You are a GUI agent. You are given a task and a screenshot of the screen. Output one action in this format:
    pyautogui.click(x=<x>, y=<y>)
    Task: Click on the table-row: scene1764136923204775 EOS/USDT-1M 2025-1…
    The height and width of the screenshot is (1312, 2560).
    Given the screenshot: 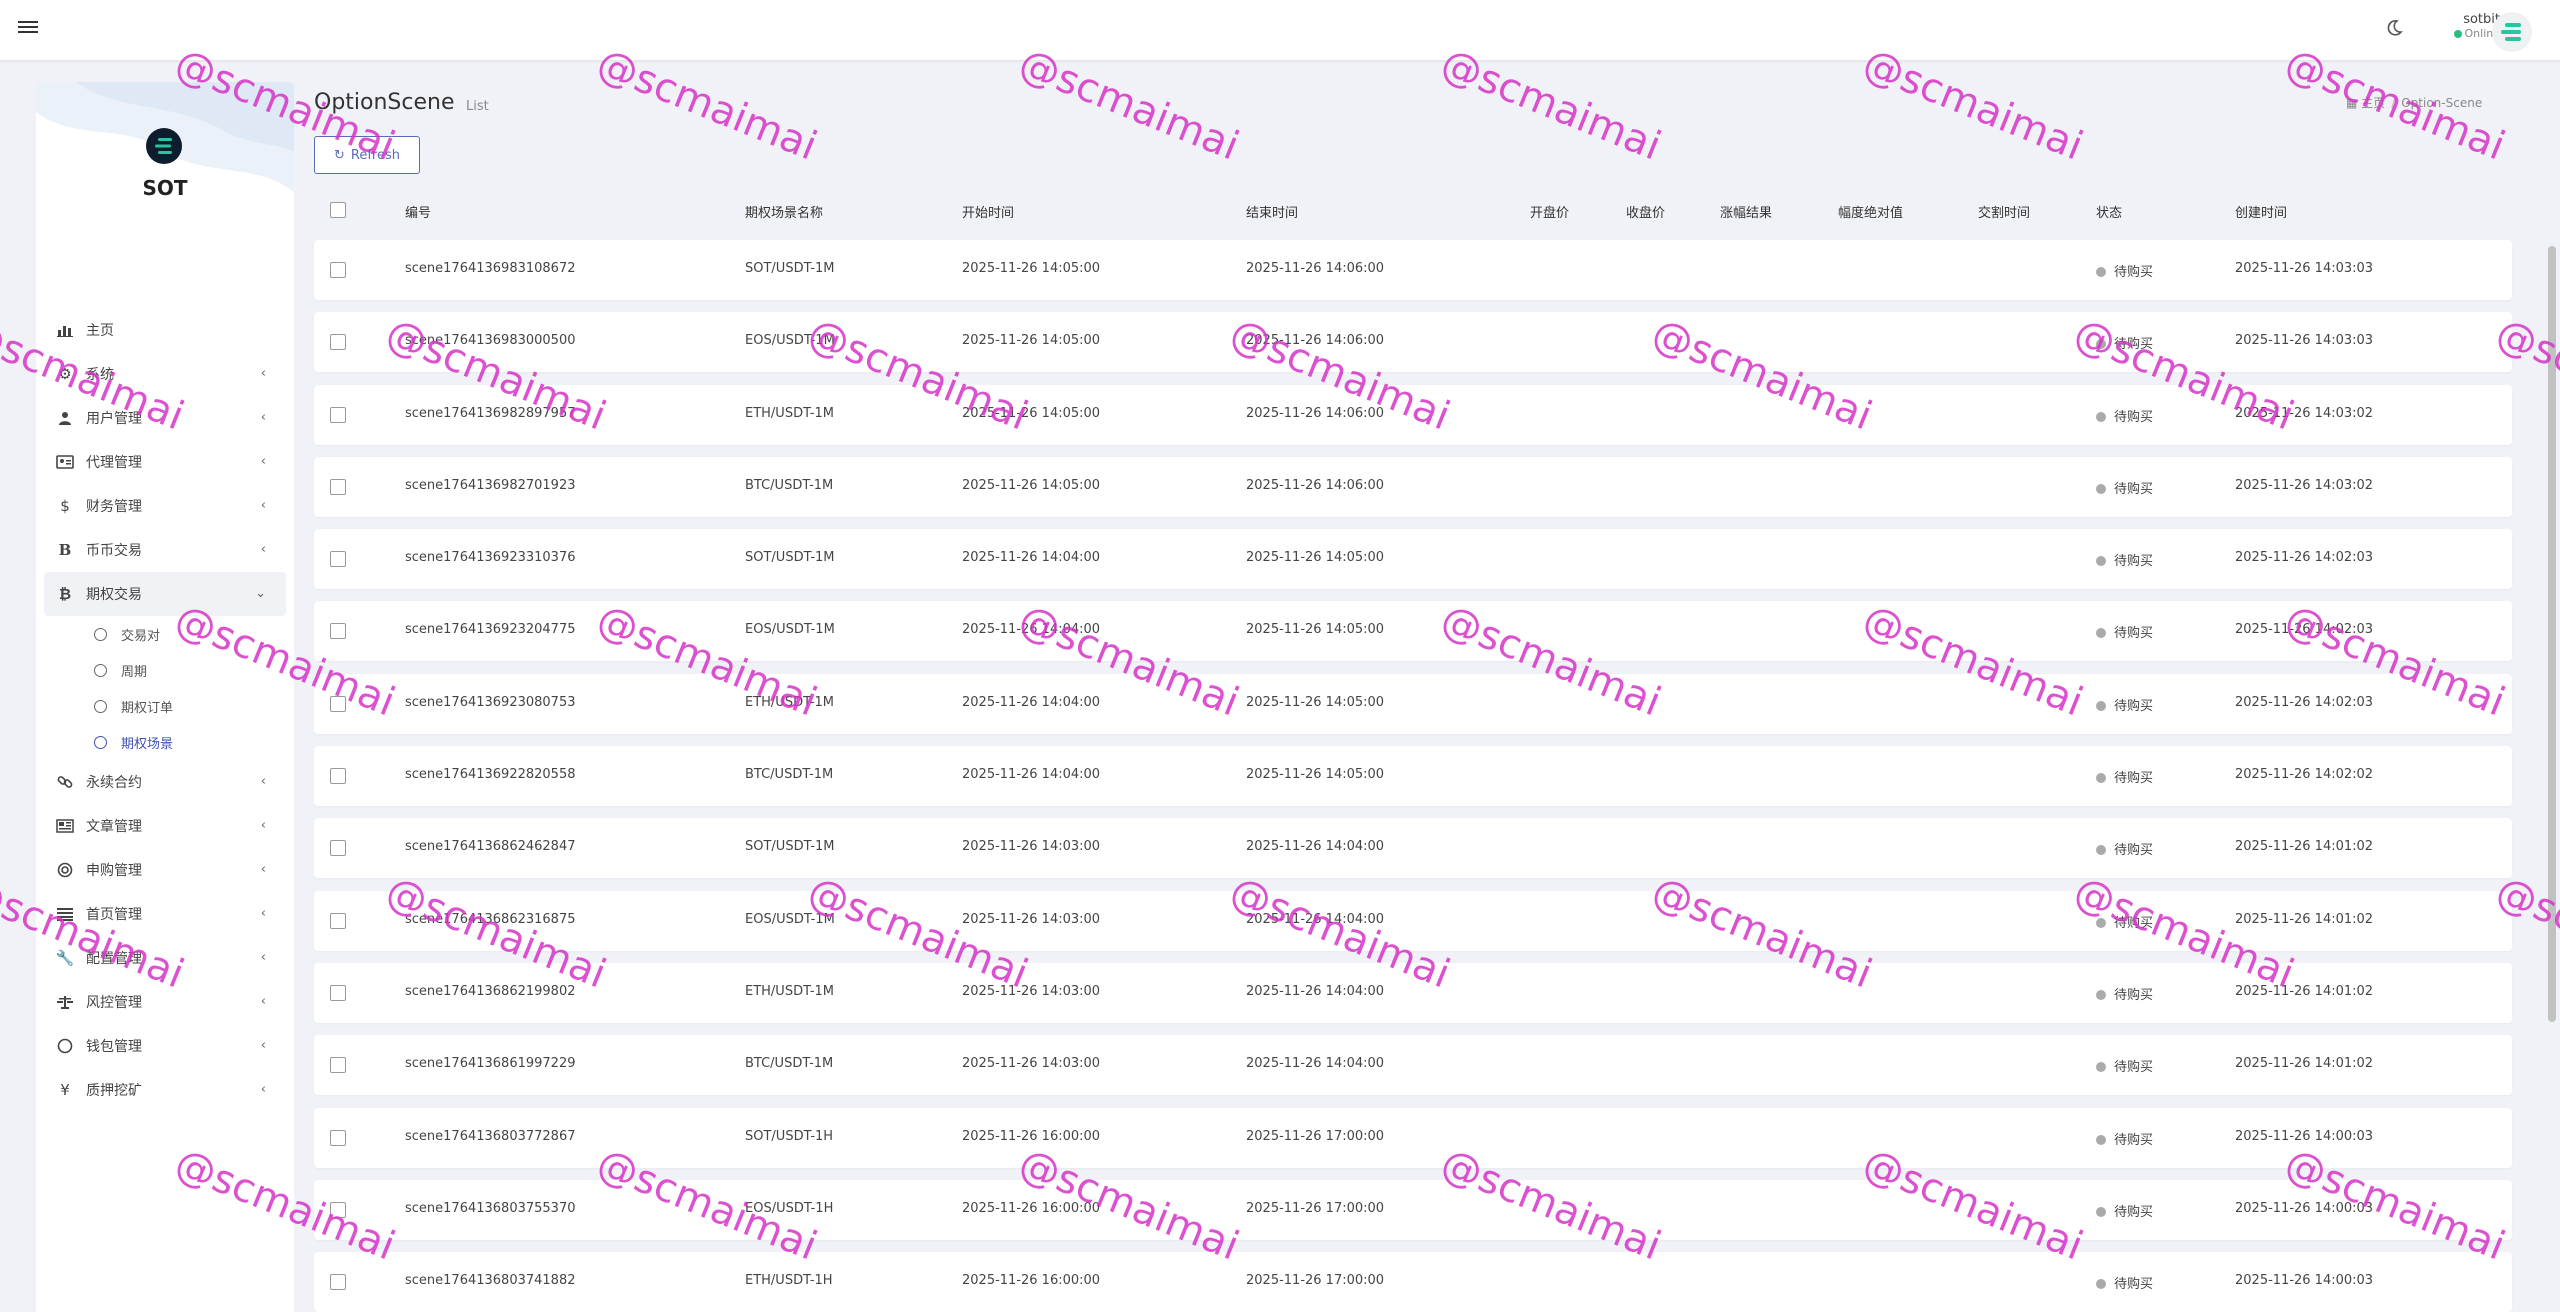 What is the action you would take?
    pyautogui.click(x=1413, y=631)
    